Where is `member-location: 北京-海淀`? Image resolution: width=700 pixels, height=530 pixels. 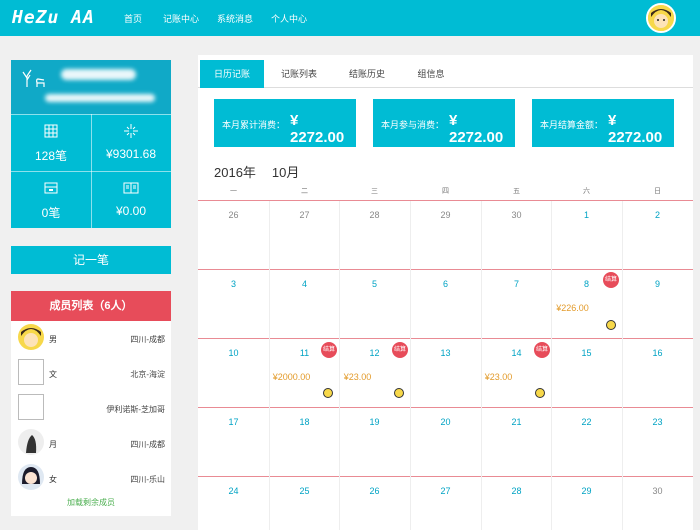
member-location: 北京-海淀 is located at coordinates (147, 374).